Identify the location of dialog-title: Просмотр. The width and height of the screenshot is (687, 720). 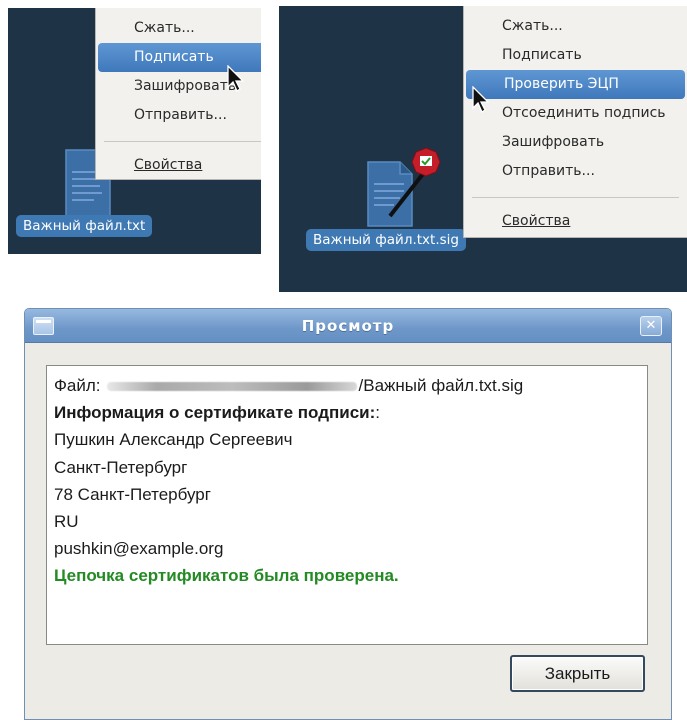
(348, 326).